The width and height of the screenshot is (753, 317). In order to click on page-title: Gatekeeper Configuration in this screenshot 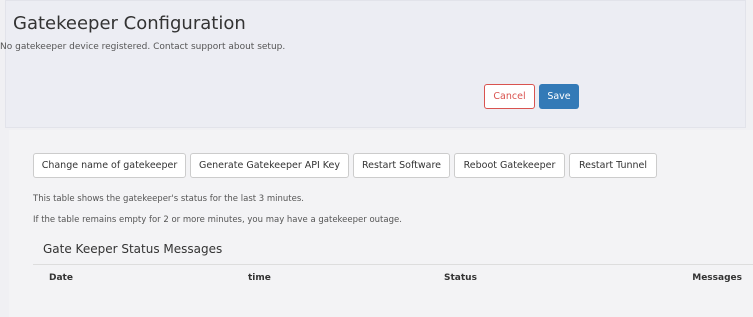, I will do `click(129, 23)`.